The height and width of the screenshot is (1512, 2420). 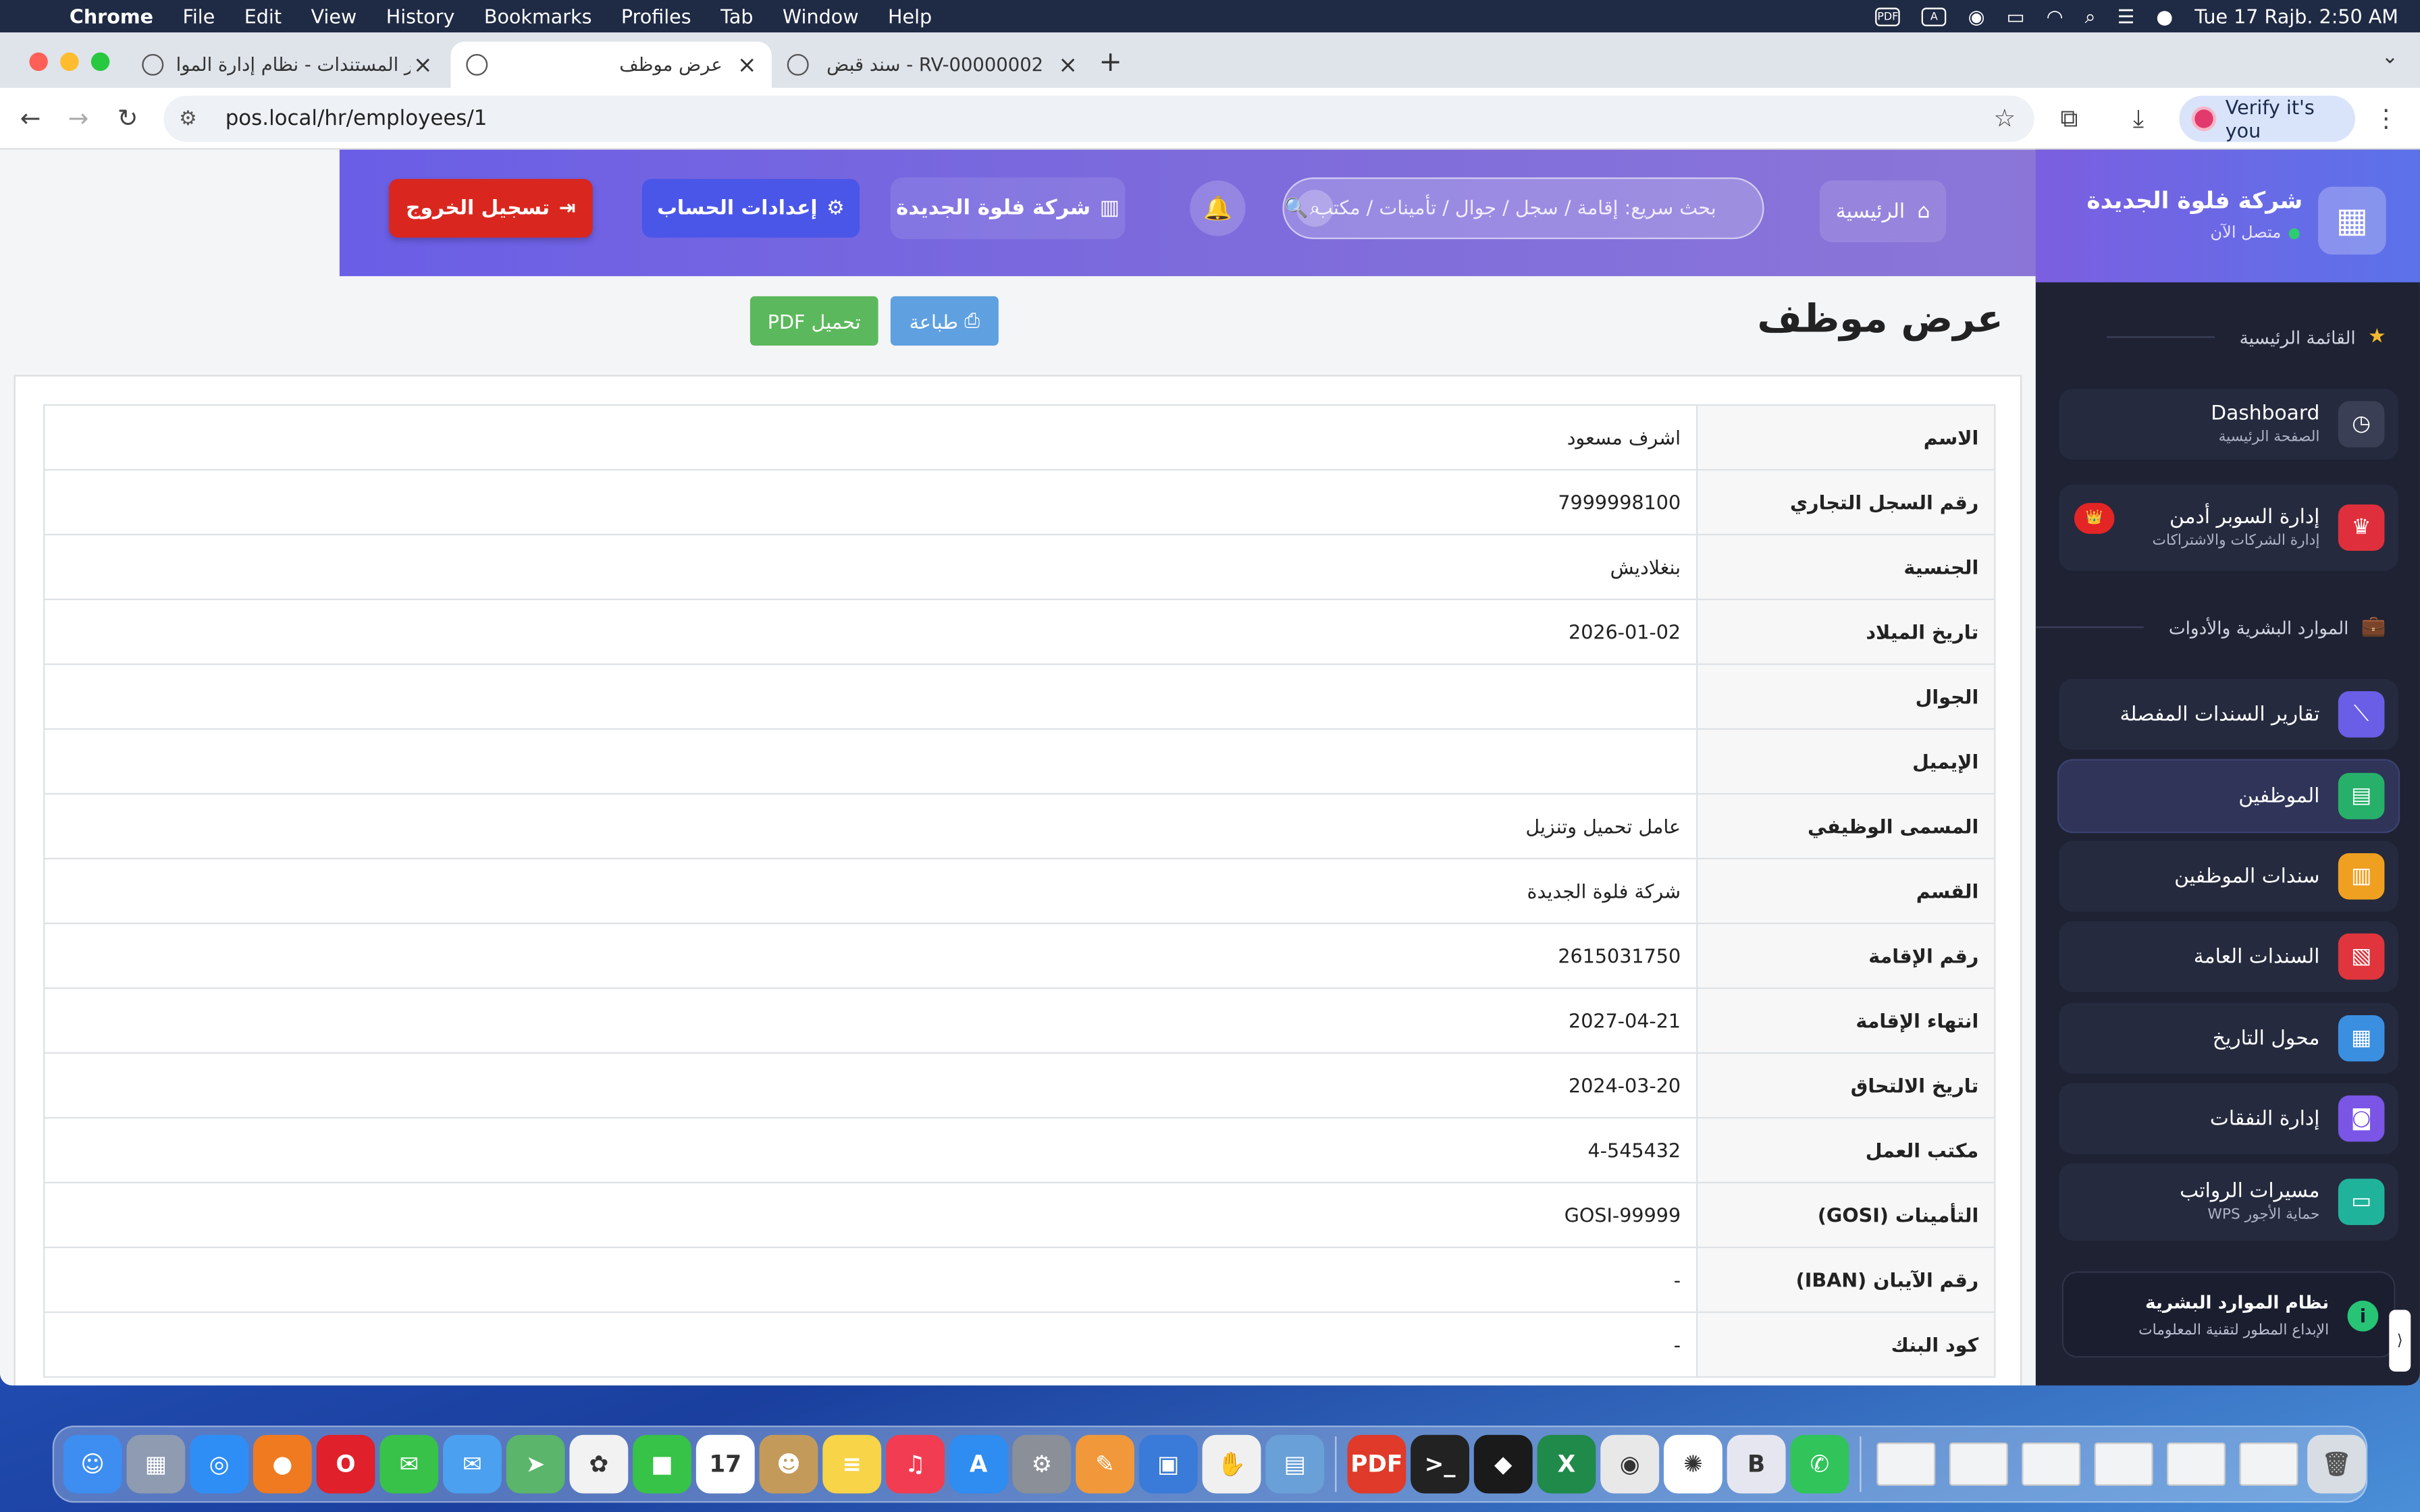 I want to click on menubar-clock: Tue 17 Rajb. 2:50 AM, so click(x=2296, y=16).